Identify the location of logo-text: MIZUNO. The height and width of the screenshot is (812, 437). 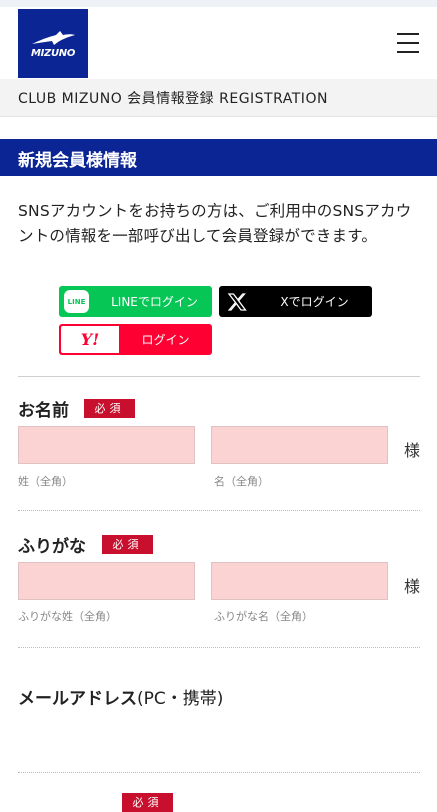
(53, 53).